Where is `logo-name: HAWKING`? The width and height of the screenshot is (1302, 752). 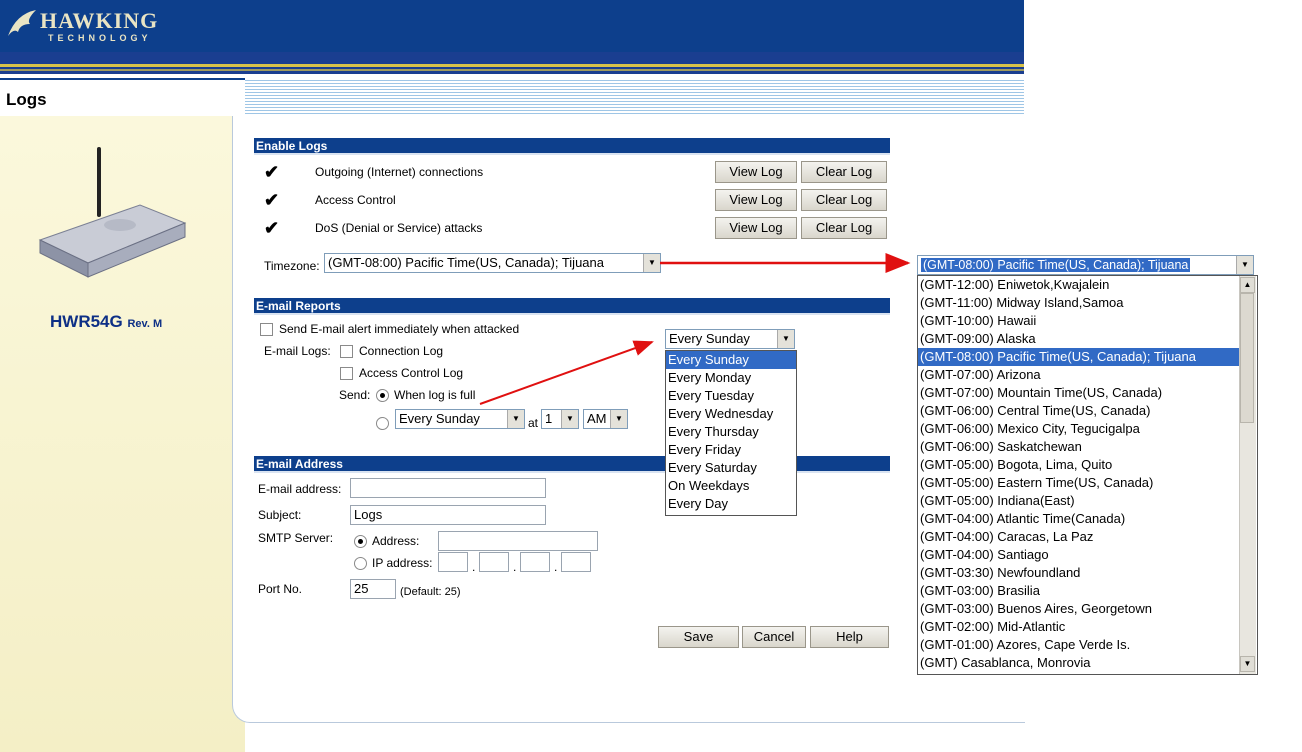 logo-name: HAWKING is located at coordinates (99, 20).